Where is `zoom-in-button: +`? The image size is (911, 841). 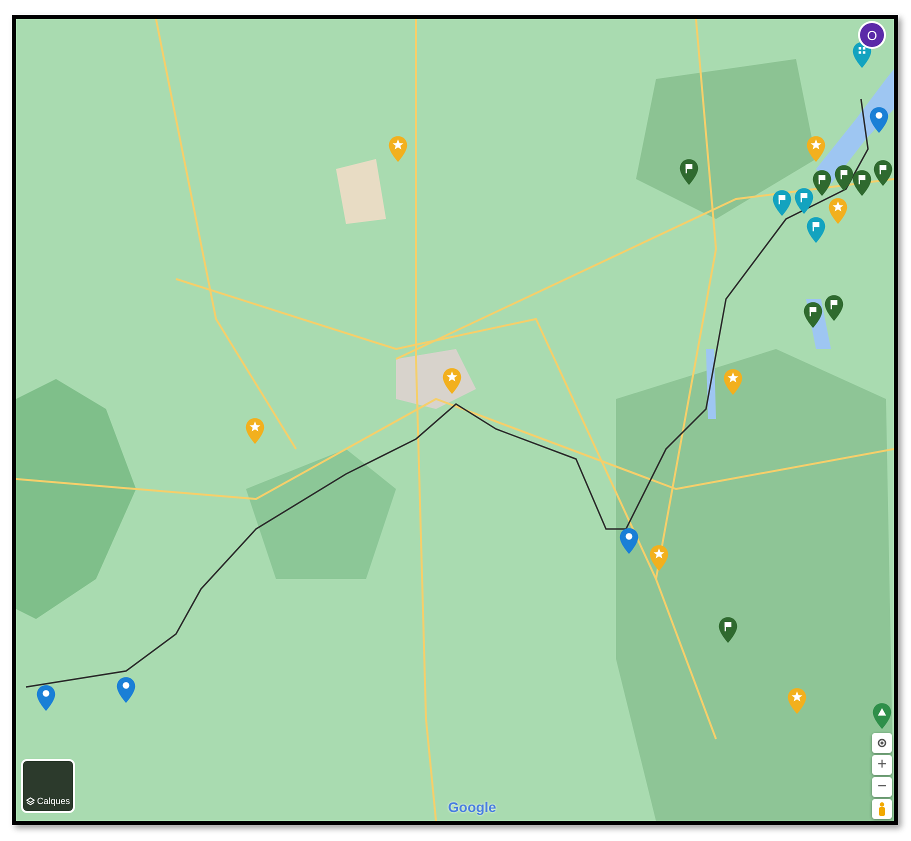 zoom-in-button: + is located at coordinates (882, 765).